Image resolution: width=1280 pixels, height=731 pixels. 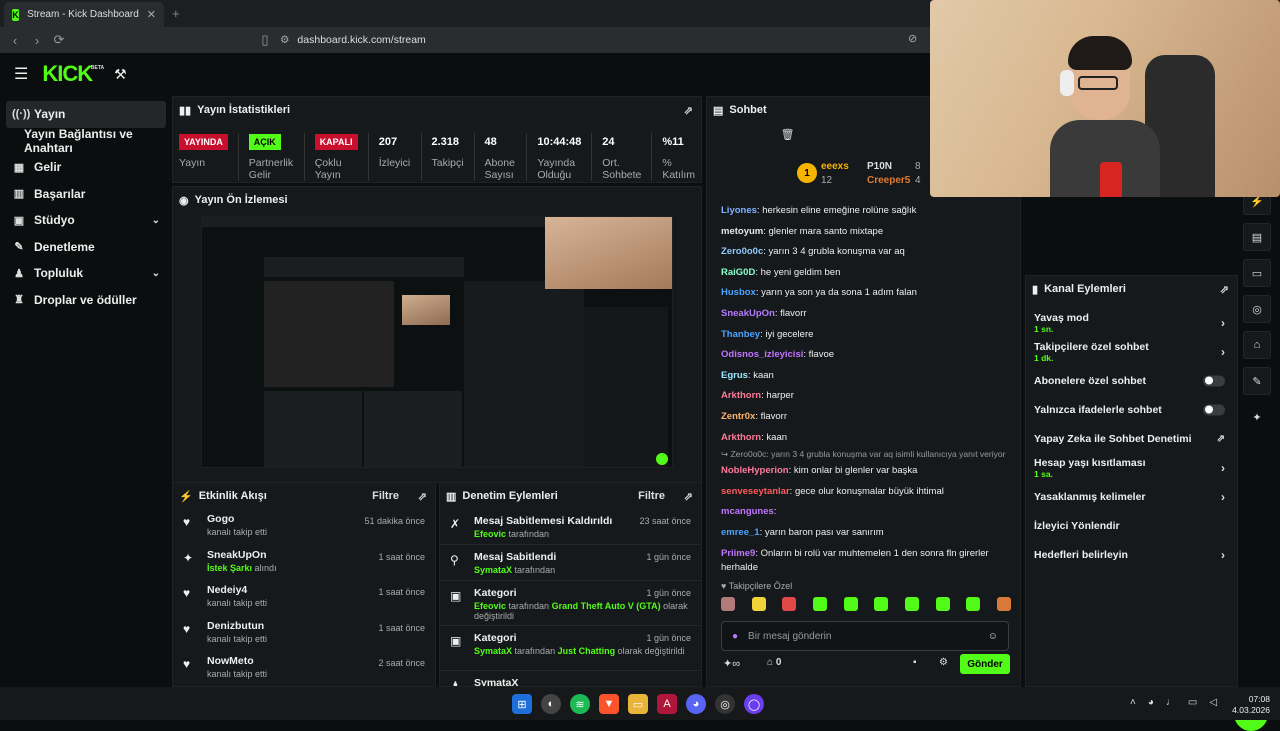 I want to click on windows-start-icon: ⊞, so click(x=522, y=704).